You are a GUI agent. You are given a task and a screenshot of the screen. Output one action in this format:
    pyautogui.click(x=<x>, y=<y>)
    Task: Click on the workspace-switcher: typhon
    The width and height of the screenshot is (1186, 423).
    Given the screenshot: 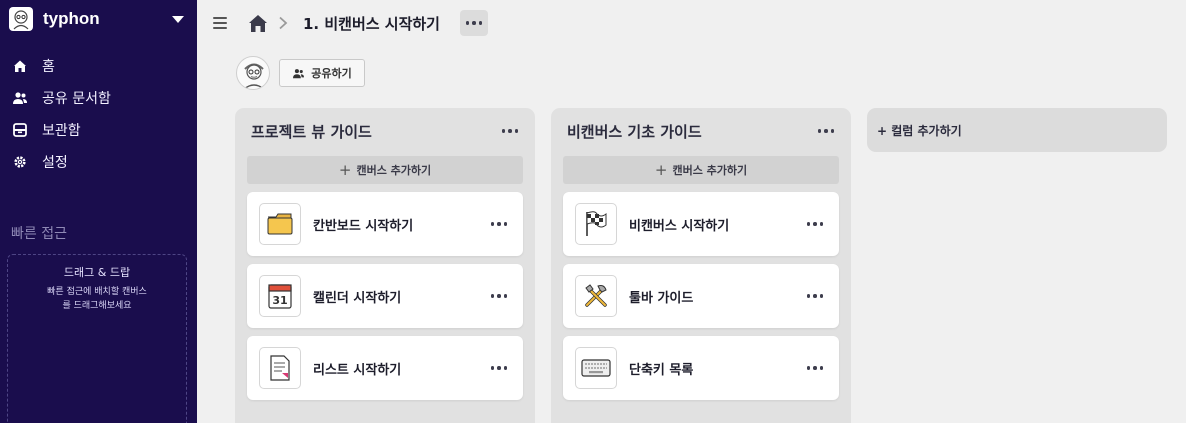 What is the action you would take?
    pyautogui.click(x=98, y=19)
    